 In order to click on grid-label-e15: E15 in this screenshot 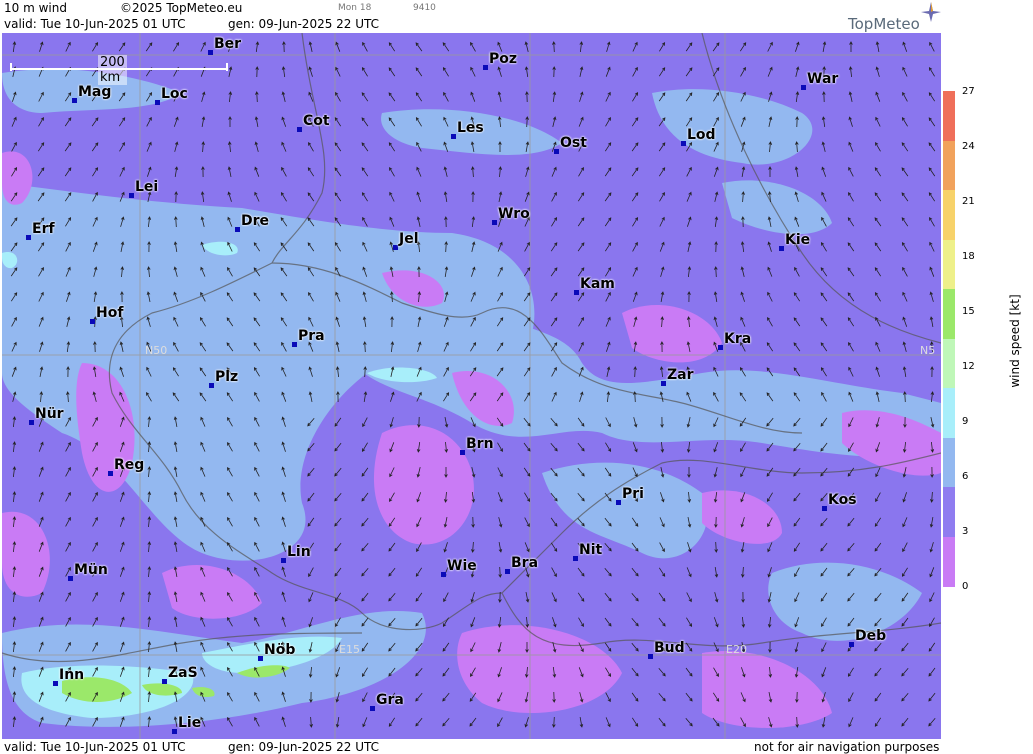, I will do `click(349, 649)`.